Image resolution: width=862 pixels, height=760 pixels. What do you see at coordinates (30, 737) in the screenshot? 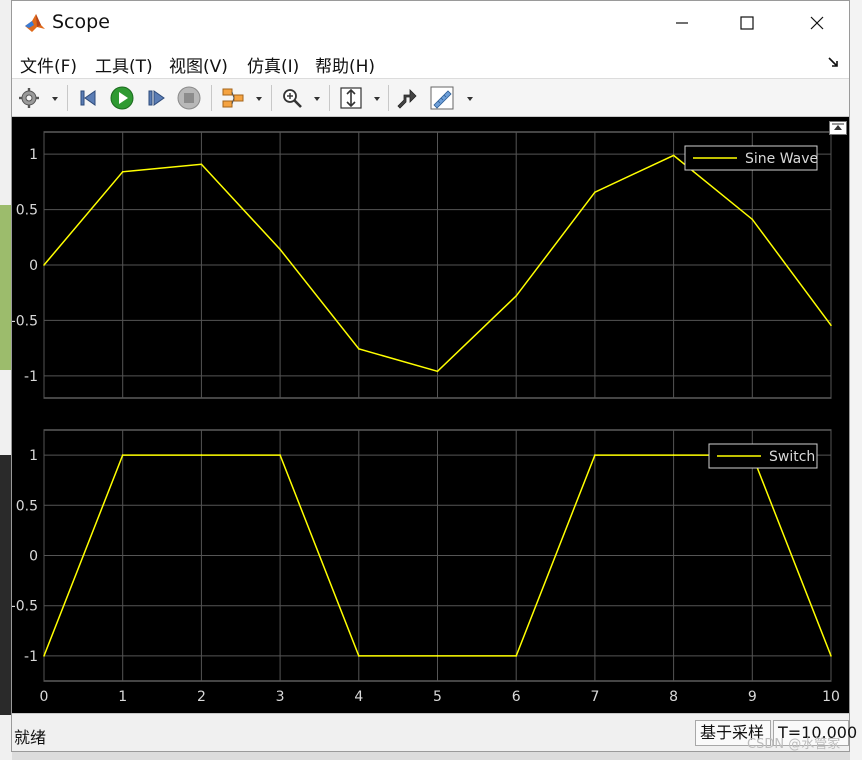
I see `status-ready-text: 就绪` at bounding box center [30, 737].